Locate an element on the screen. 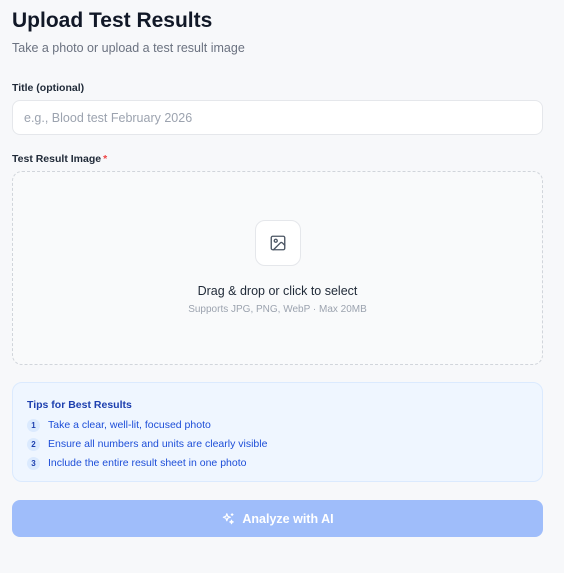 This screenshot has width=564, height=573. analyze-button-label: Analyze with AI is located at coordinates (288, 518).